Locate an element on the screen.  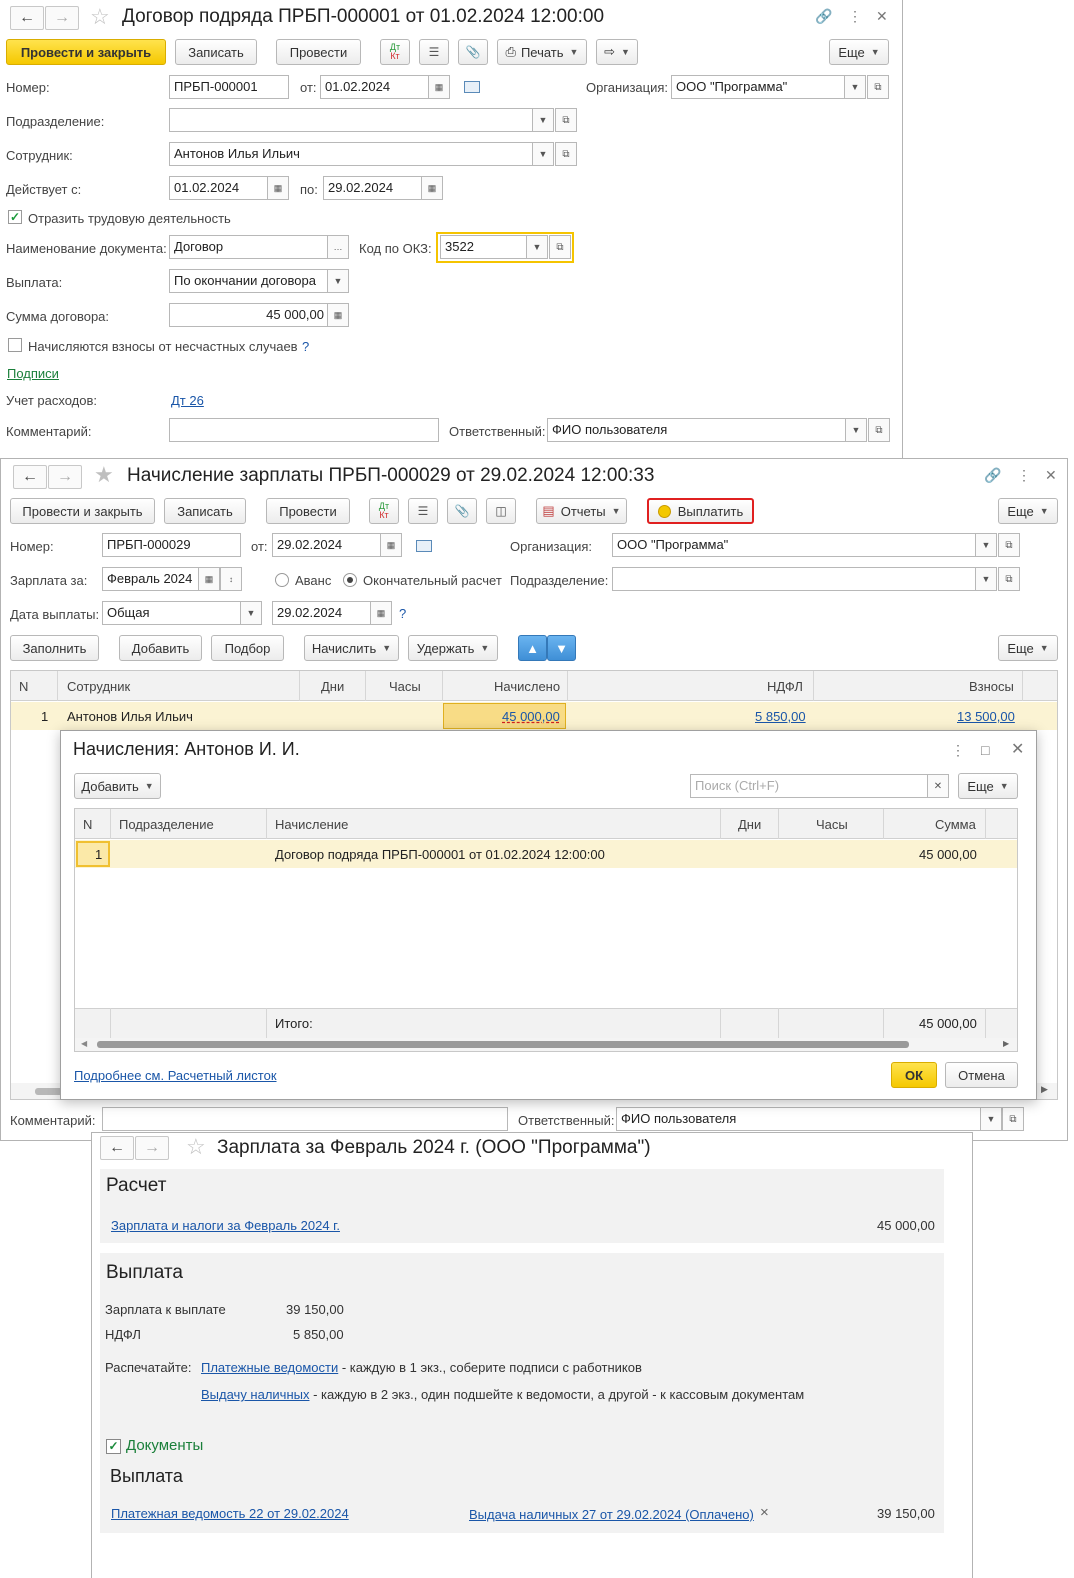
org-field: ООО "Программа" ▼ is located at coordinates (804, 545).